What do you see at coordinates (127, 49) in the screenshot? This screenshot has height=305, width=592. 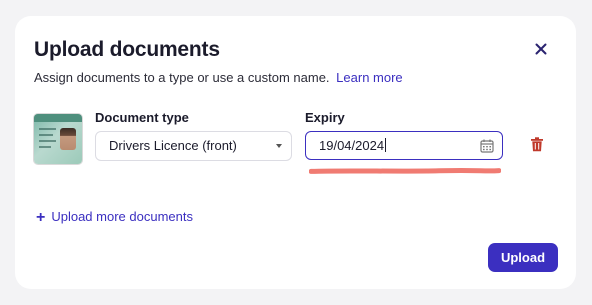 I see `modal-title: Upload documents` at bounding box center [127, 49].